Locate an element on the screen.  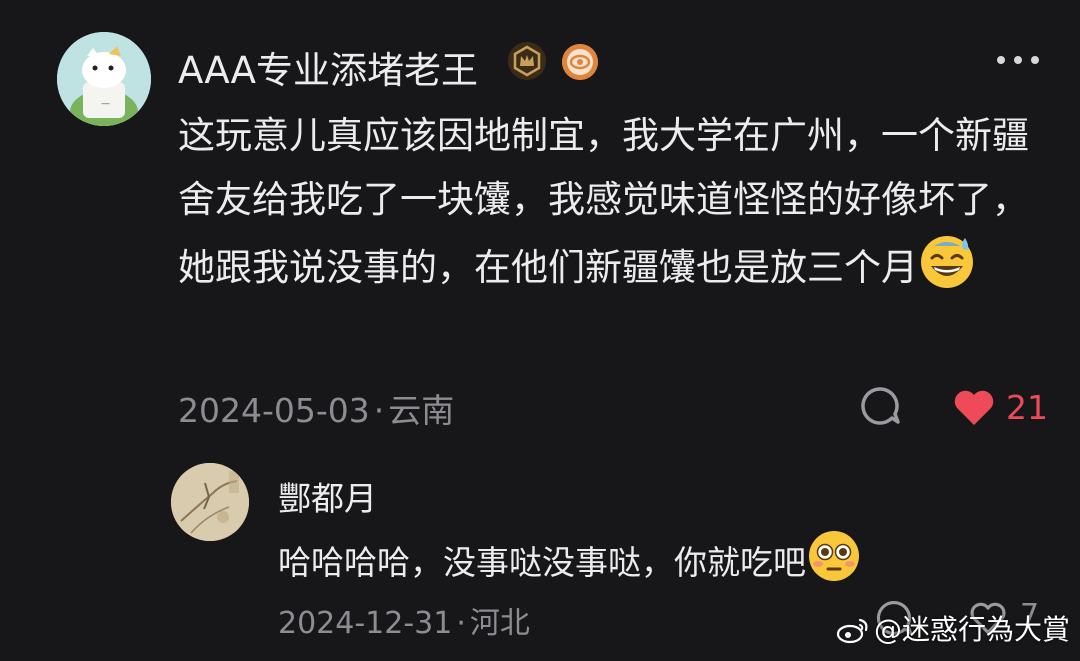
reply-icon is located at coordinates (880, 406).